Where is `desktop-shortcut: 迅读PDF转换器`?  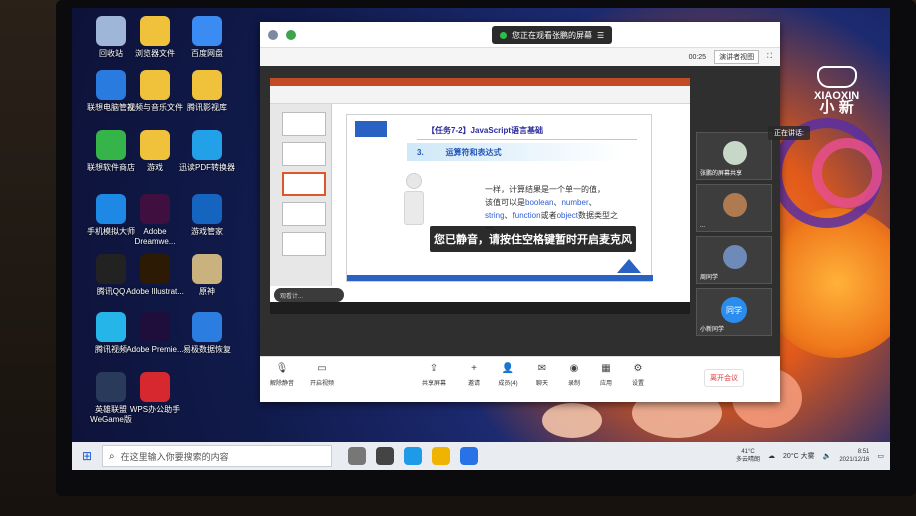
desktop-shortcut: 迅读PDF转换器 is located at coordinates (207, 151).